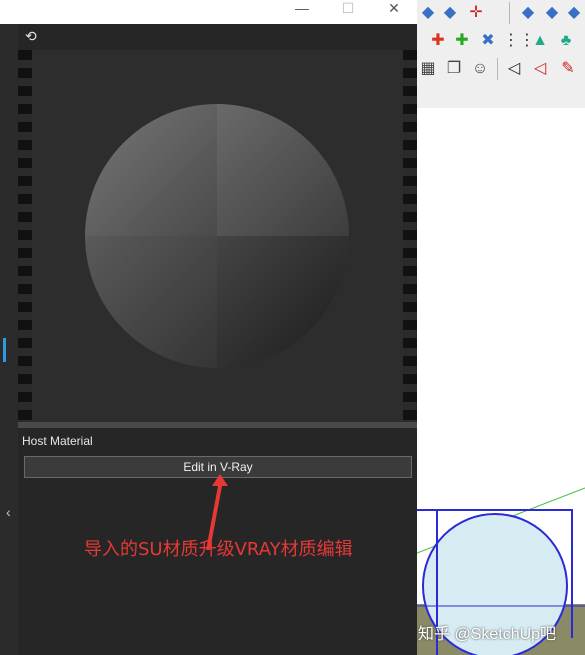 This screenshot has height=655, width=585. I want to click on annotation-text: 导入的SU材质升级VRAY材质编辑, so click(218, 549).